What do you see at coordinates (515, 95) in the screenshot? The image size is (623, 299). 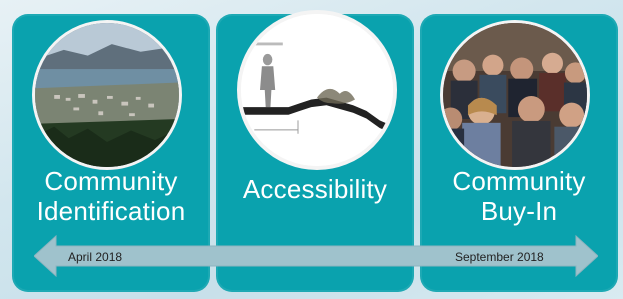 I see `community-meeting-photo` at bounding box center [515, 95].